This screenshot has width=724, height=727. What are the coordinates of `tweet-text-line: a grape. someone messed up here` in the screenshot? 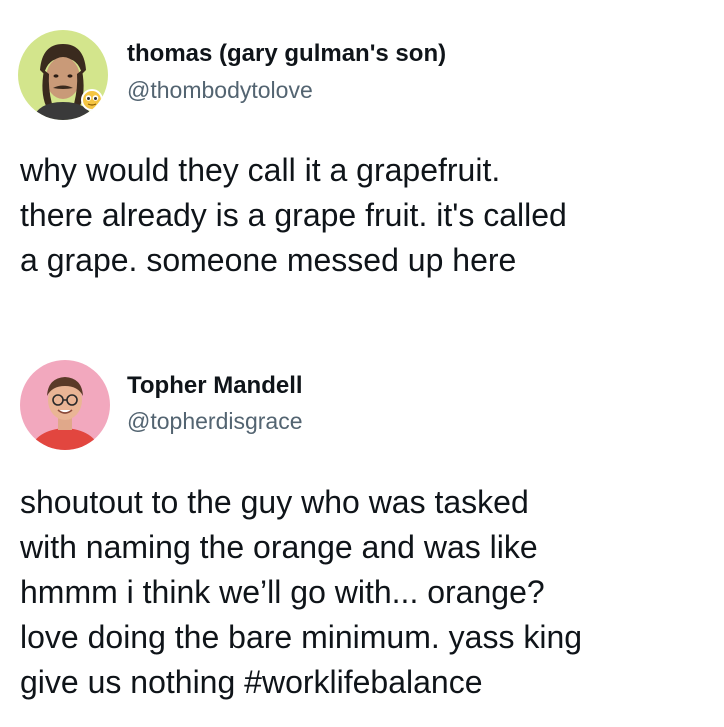 It's located at (268, 260).